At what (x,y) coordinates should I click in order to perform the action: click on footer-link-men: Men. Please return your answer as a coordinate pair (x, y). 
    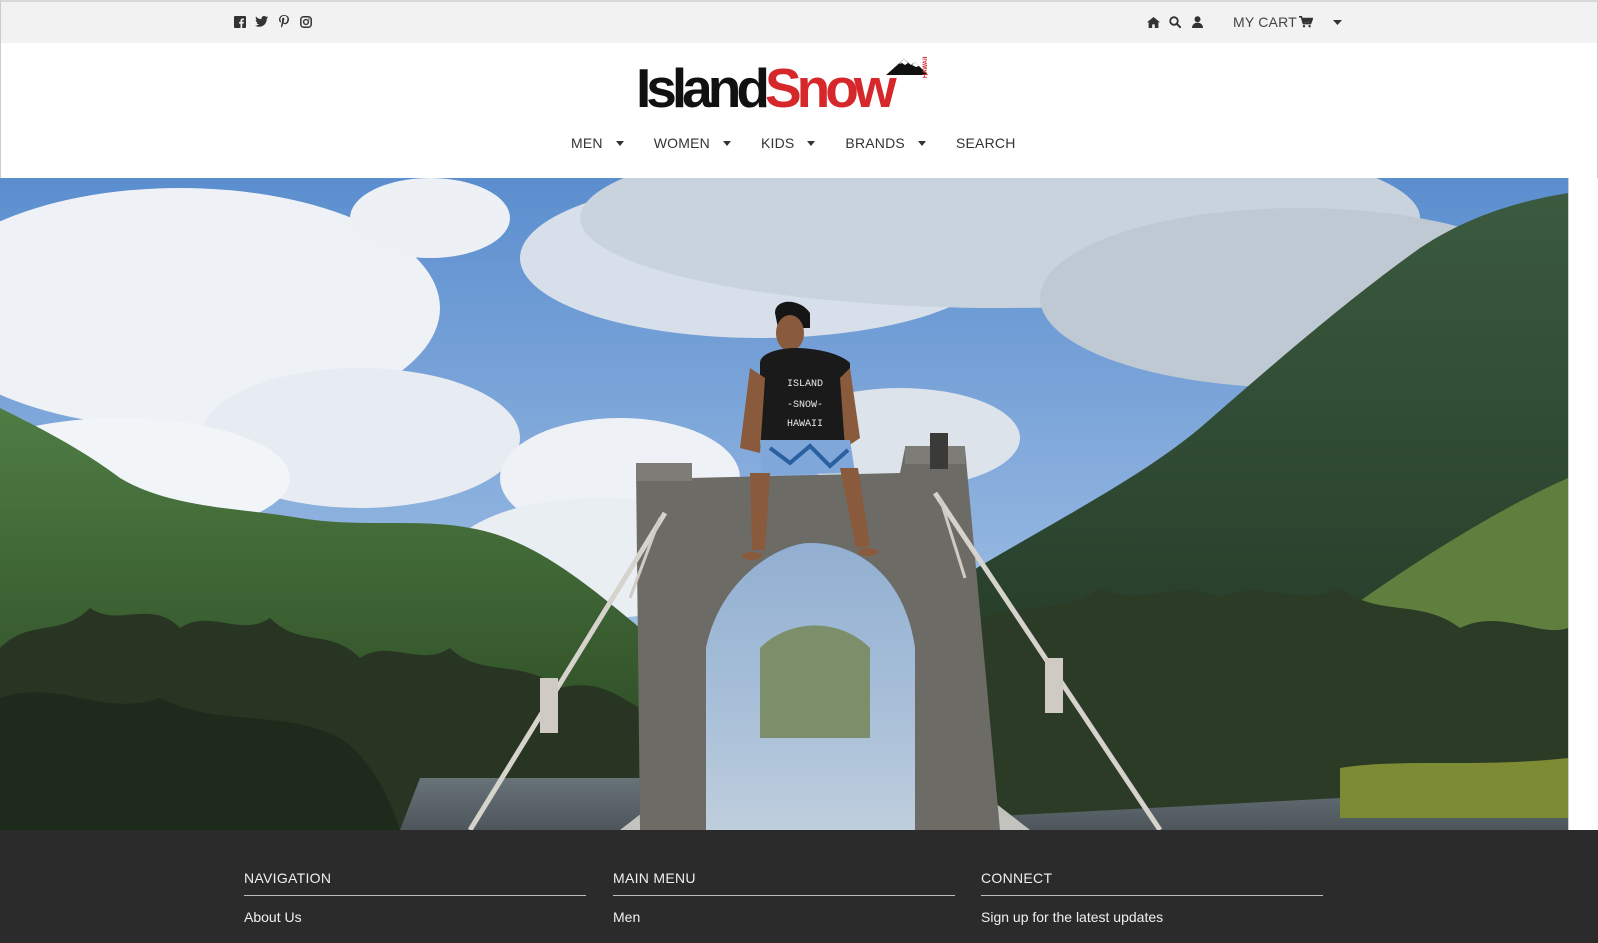
    Looking at the image, I should click on (784, 917).